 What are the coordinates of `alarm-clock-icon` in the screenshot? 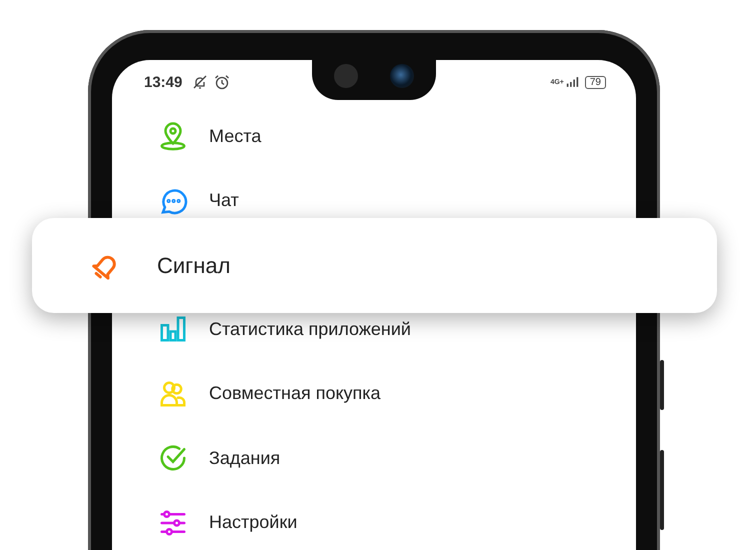 It's located at (222, 82).